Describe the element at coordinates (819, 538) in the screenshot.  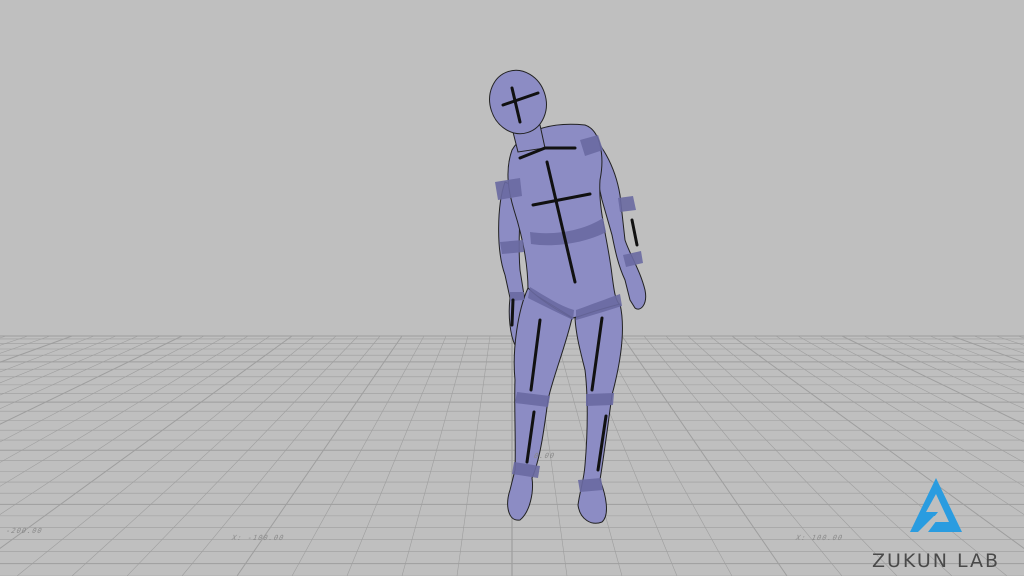
I see `axis-label-right: X: 100.00` at that location.